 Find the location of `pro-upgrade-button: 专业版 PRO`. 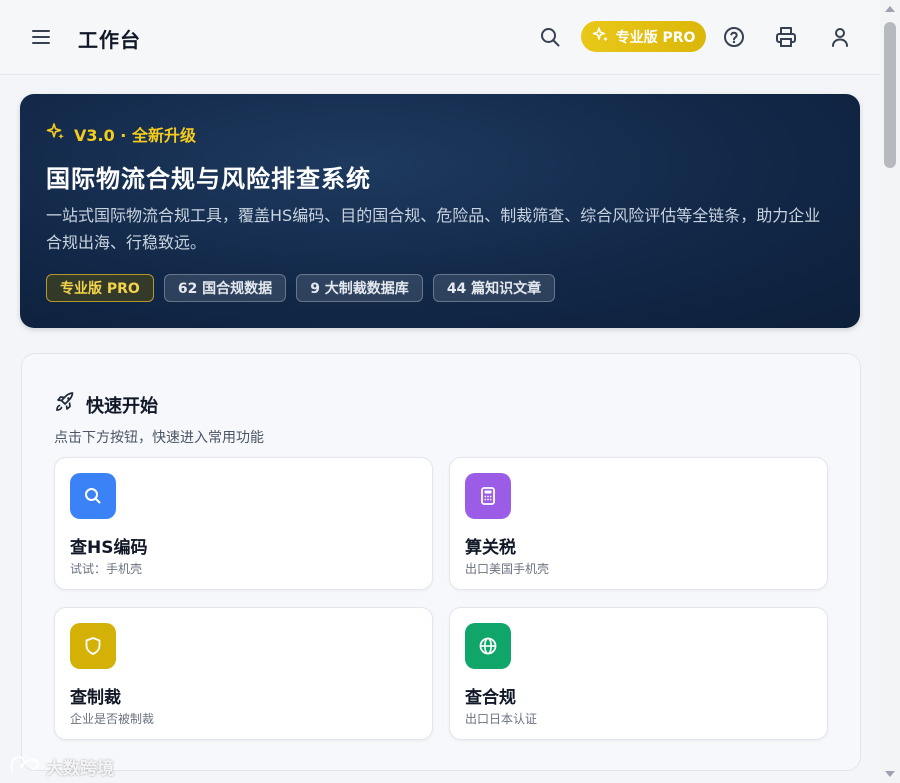

pro-upgrade-button: 专业版 PRO is located at coordinates (643, 36).